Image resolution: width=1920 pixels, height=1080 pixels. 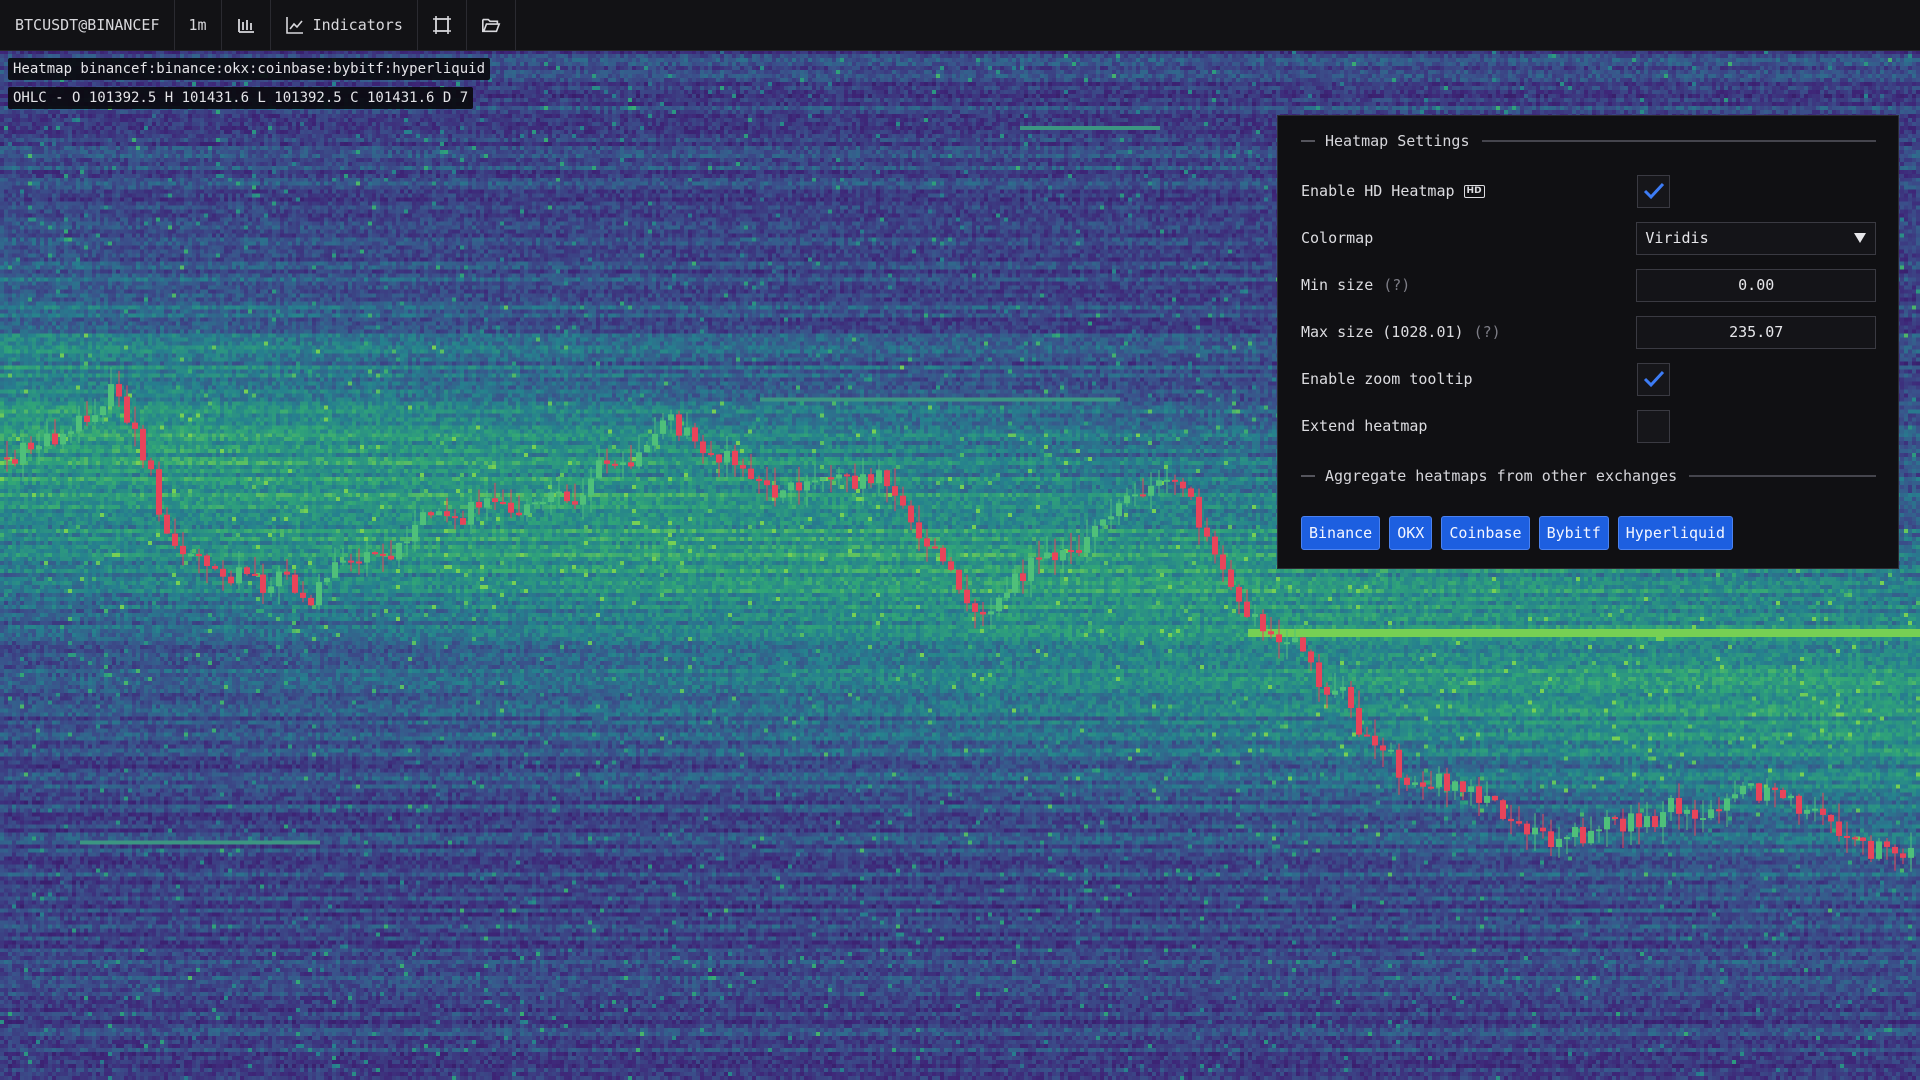 What do you see at coordinates (1653, 191) in the screenshot?
I see `enable-hd-checkbox` at bounding box center [1653, 191].